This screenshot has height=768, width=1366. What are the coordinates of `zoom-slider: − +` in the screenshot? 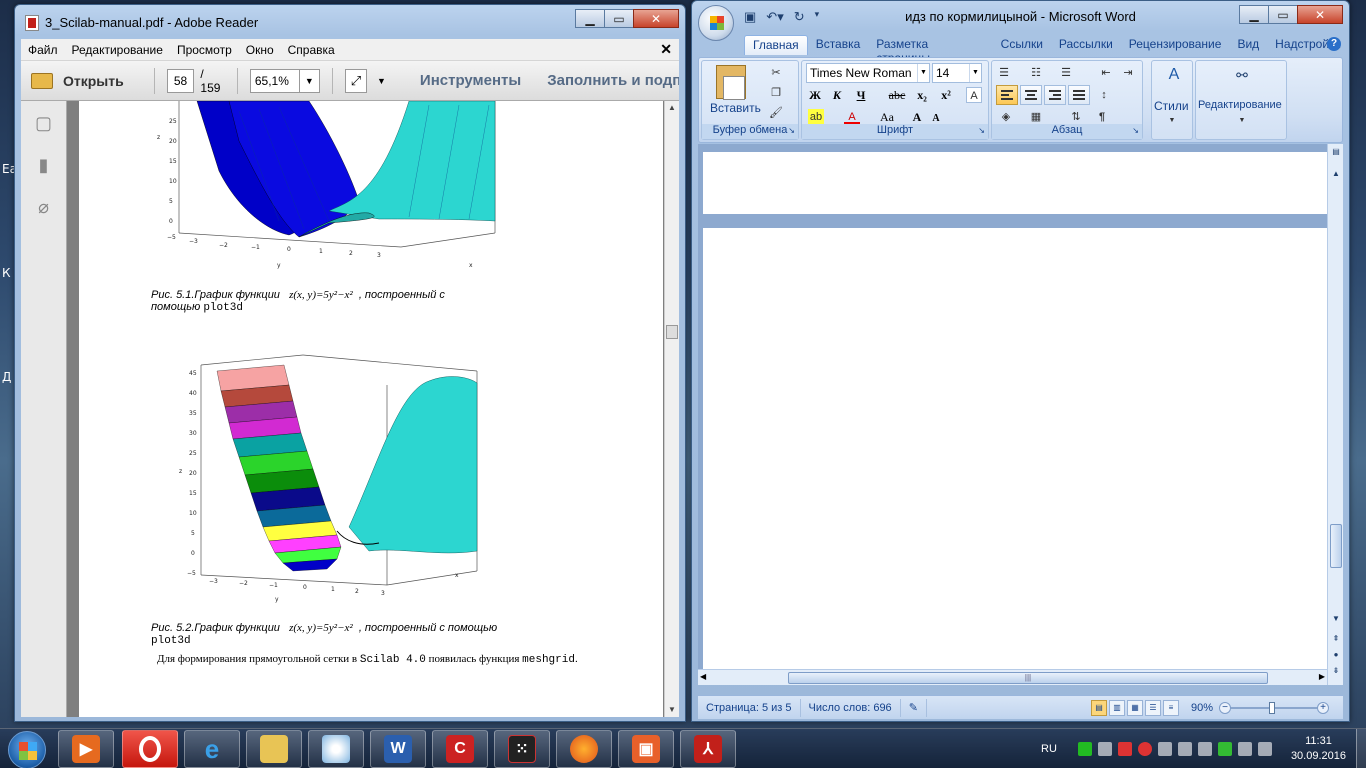 It's located at (1274, 708).